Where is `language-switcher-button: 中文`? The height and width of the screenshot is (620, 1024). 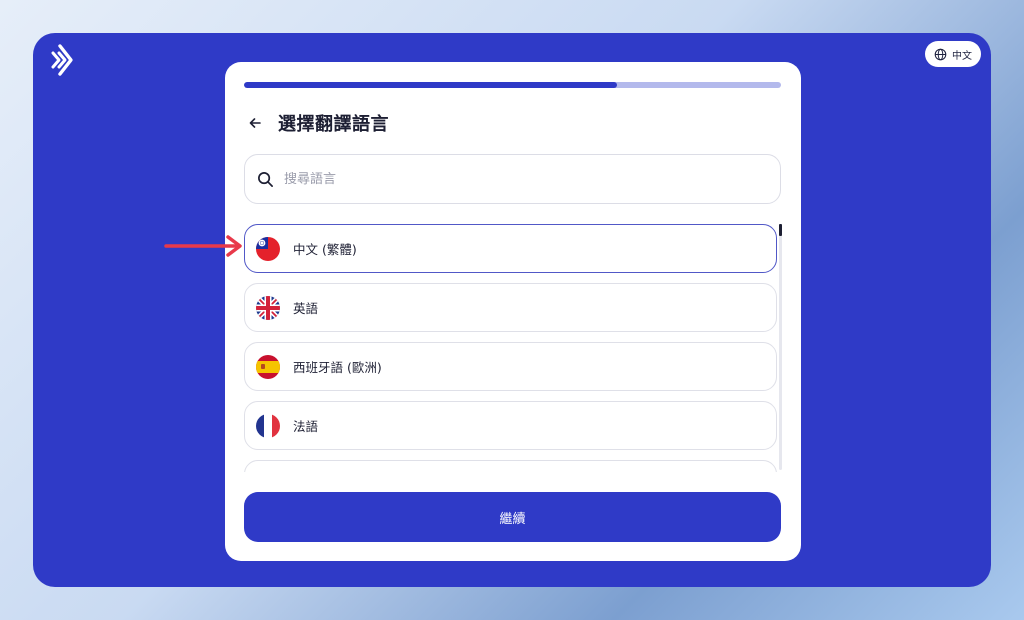
language-switcher-button: 中文 is located at coordinates (953, 54).